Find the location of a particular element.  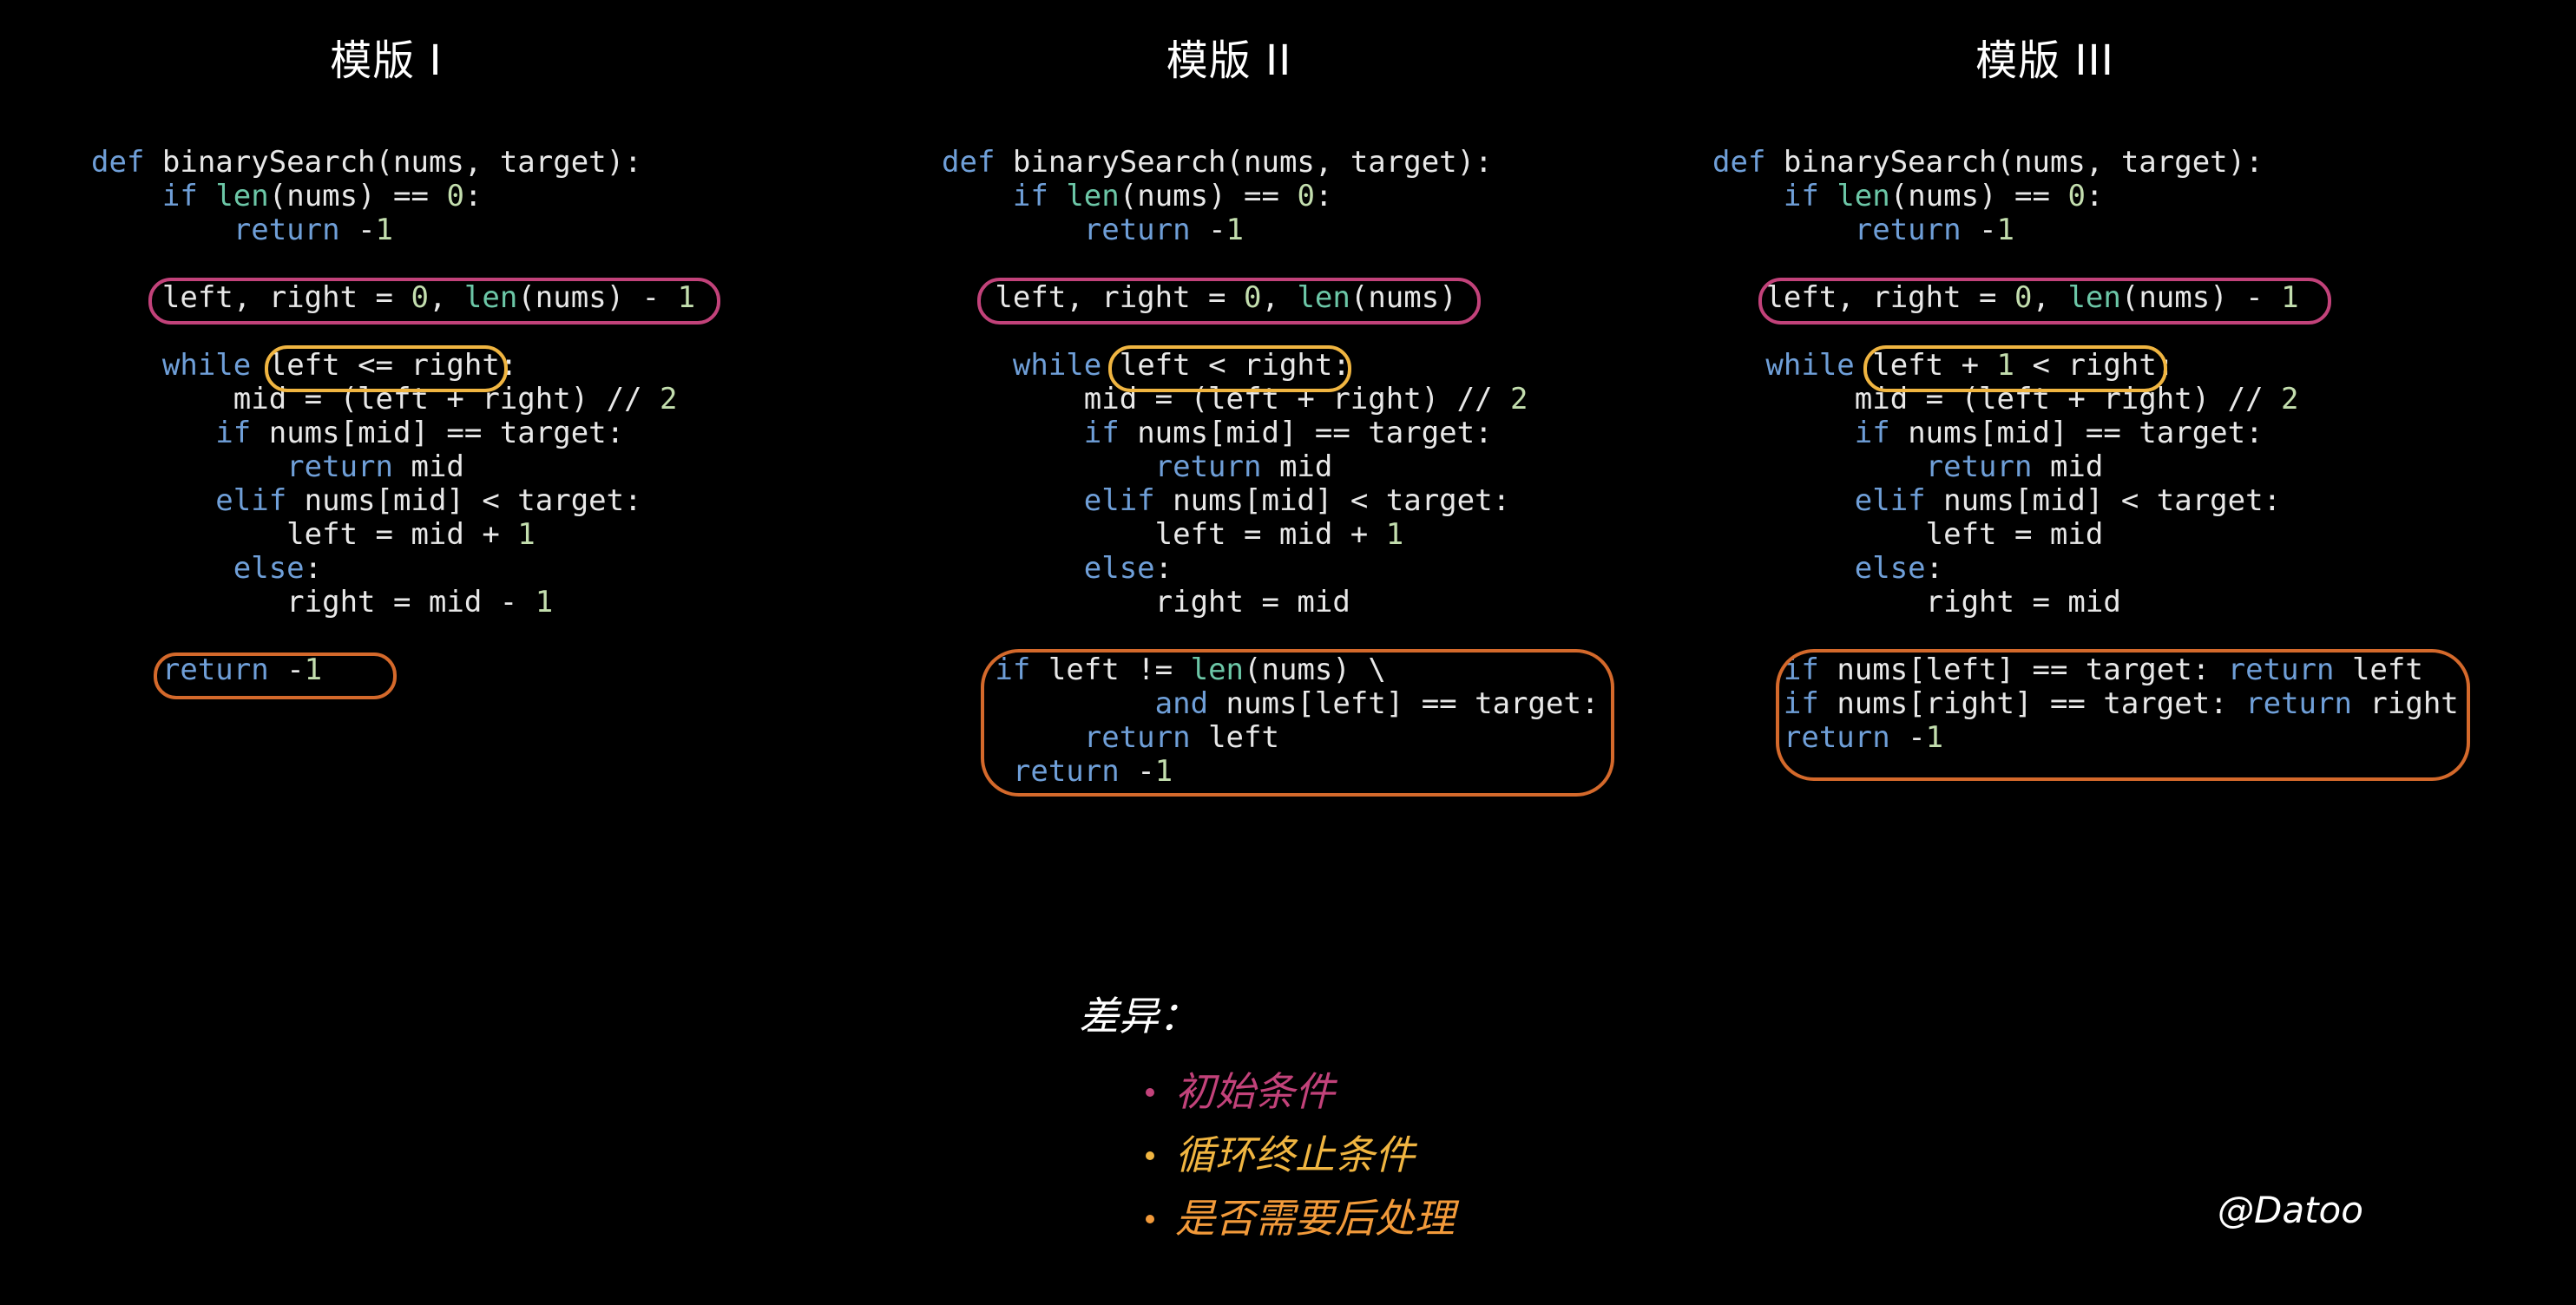

title-template-2: 模版 II is located at coordinates (1229, 60).